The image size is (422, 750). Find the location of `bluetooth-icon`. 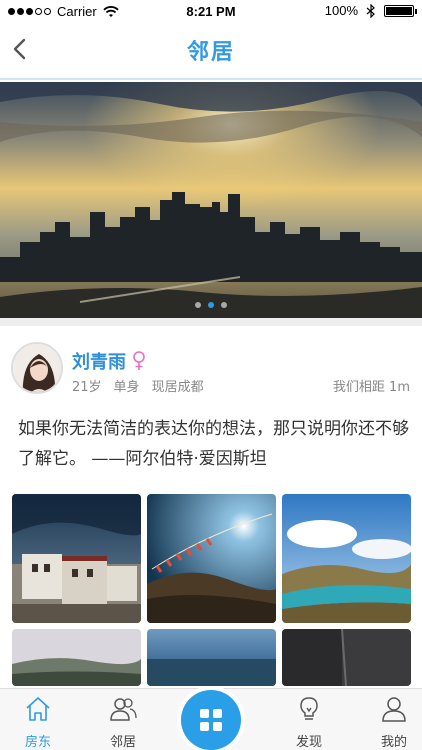

bluetooth-icon is located at coordinates (370, 10).